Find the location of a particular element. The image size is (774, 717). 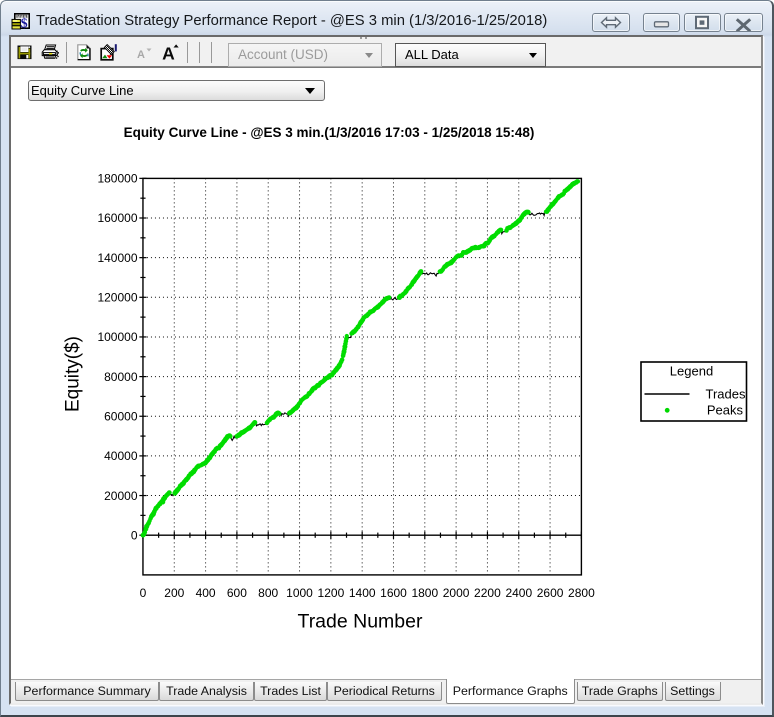

svg-text: 600 is located at coordinates (237, 593).